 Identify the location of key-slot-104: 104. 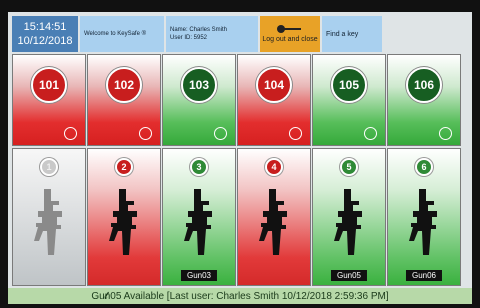
(274, 100).